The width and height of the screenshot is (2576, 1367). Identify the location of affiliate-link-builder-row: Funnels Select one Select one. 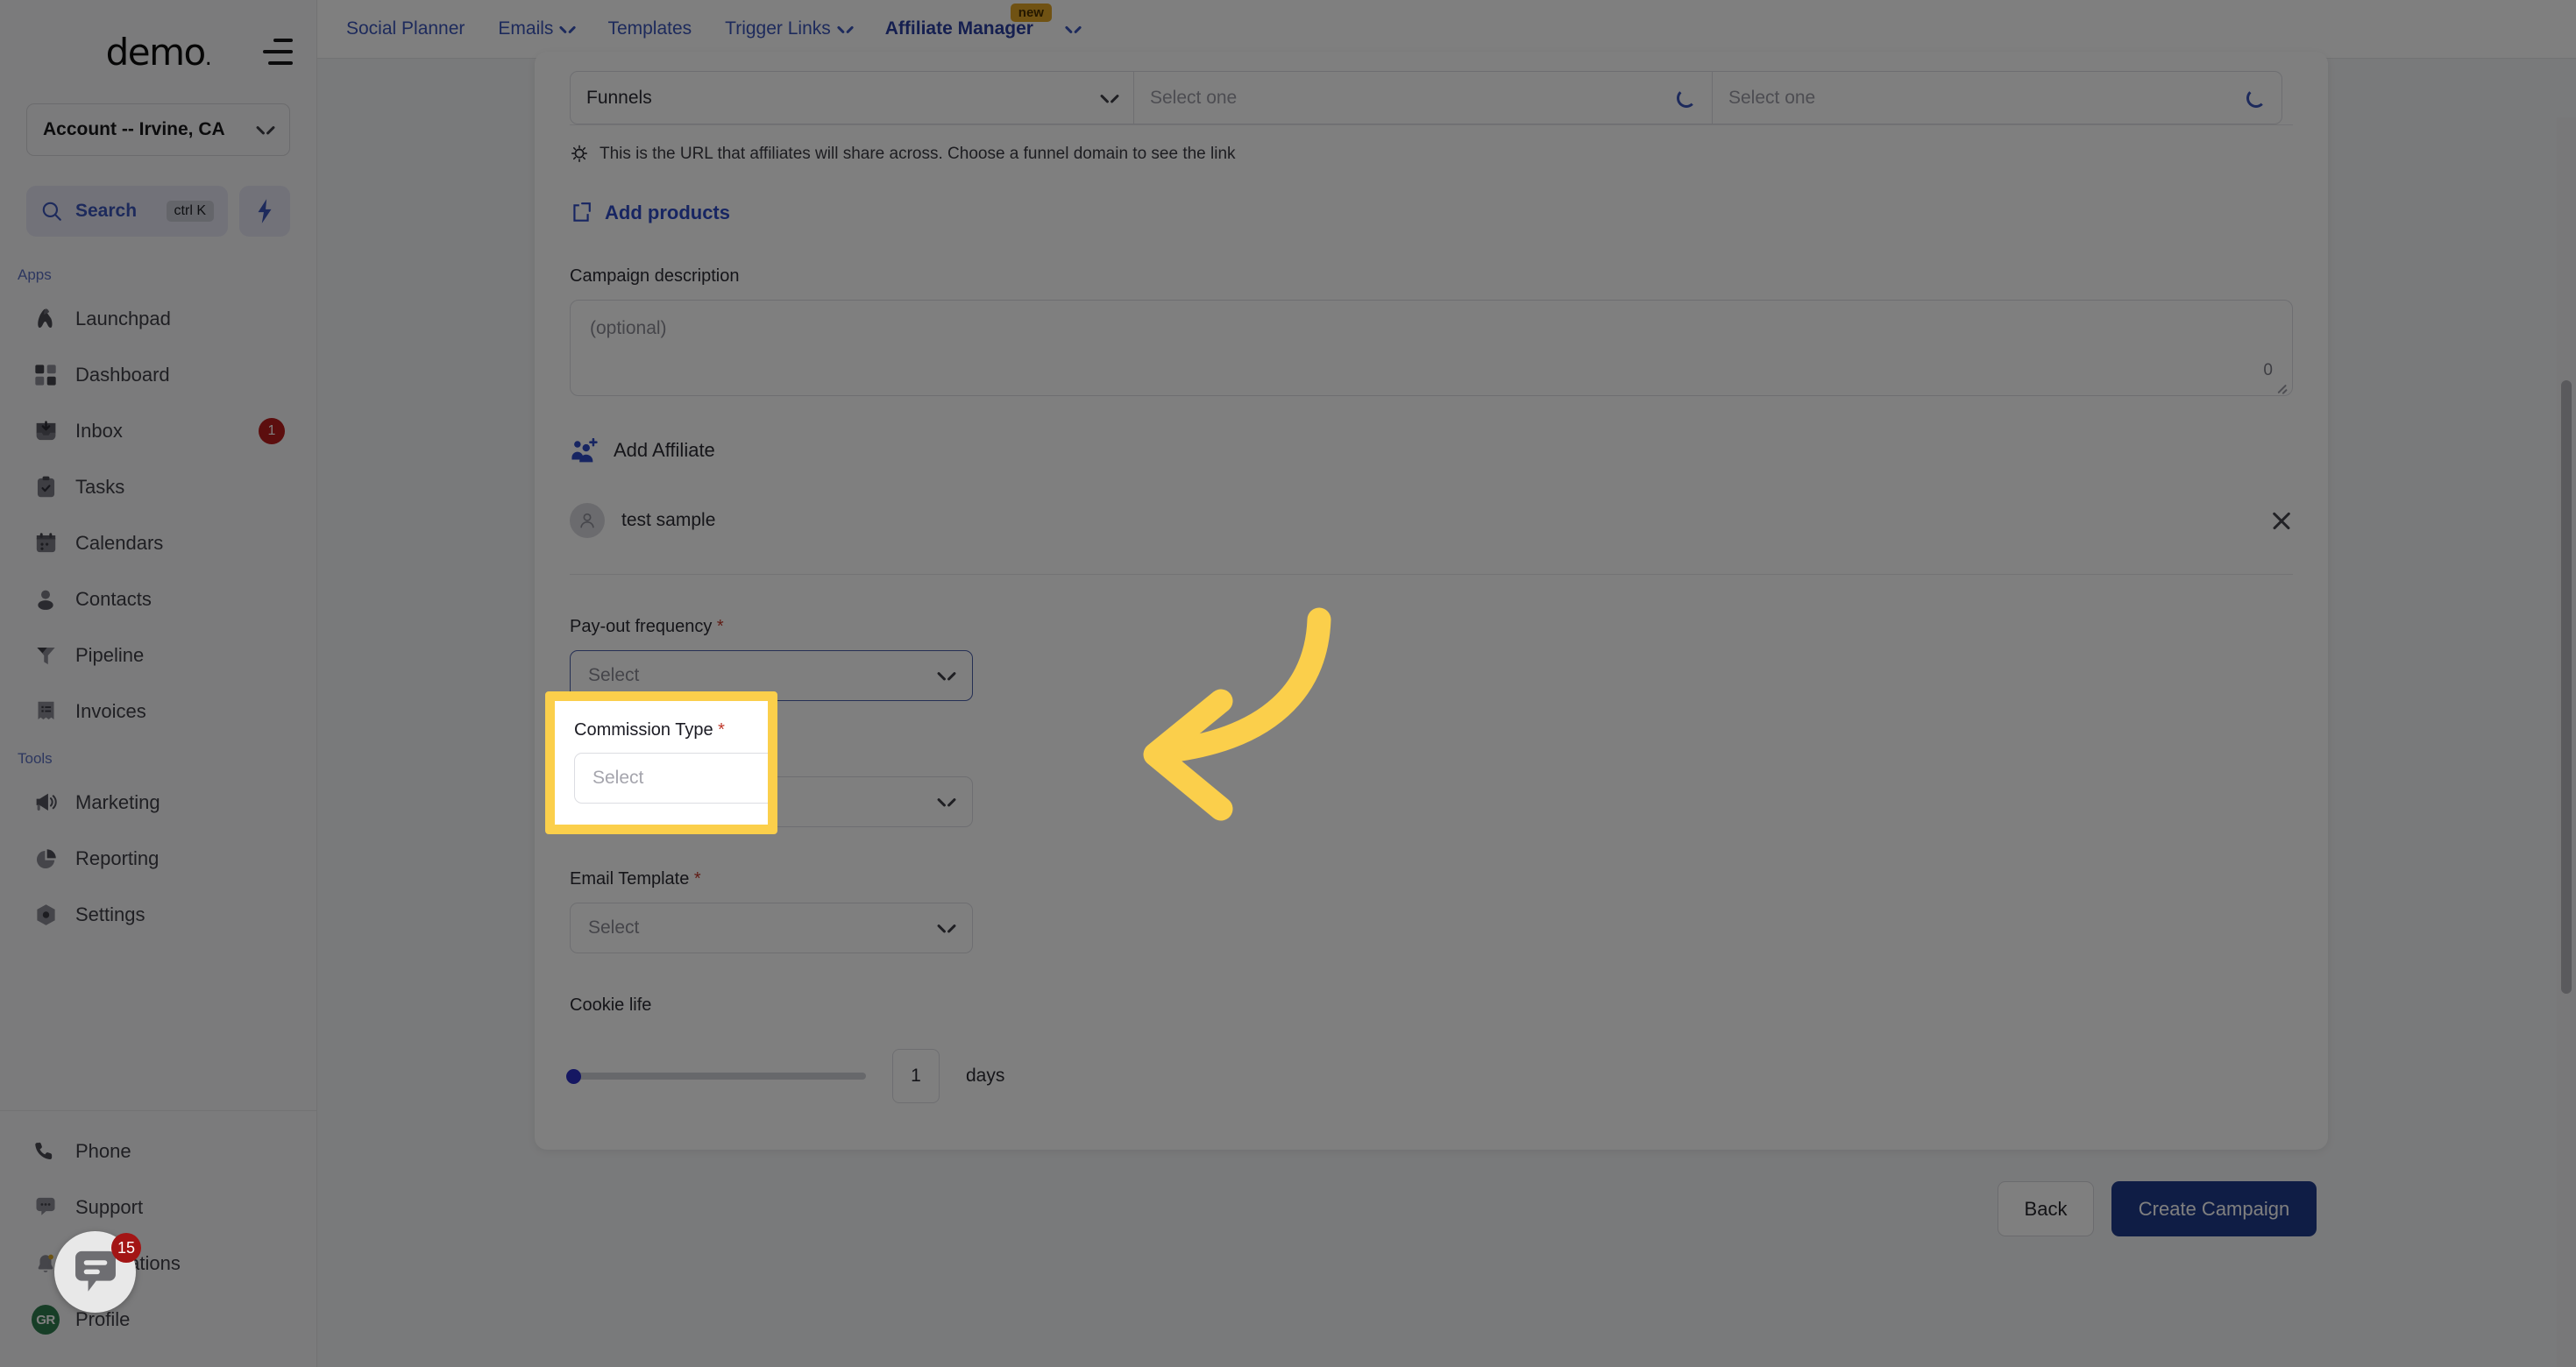
(1431, 98).